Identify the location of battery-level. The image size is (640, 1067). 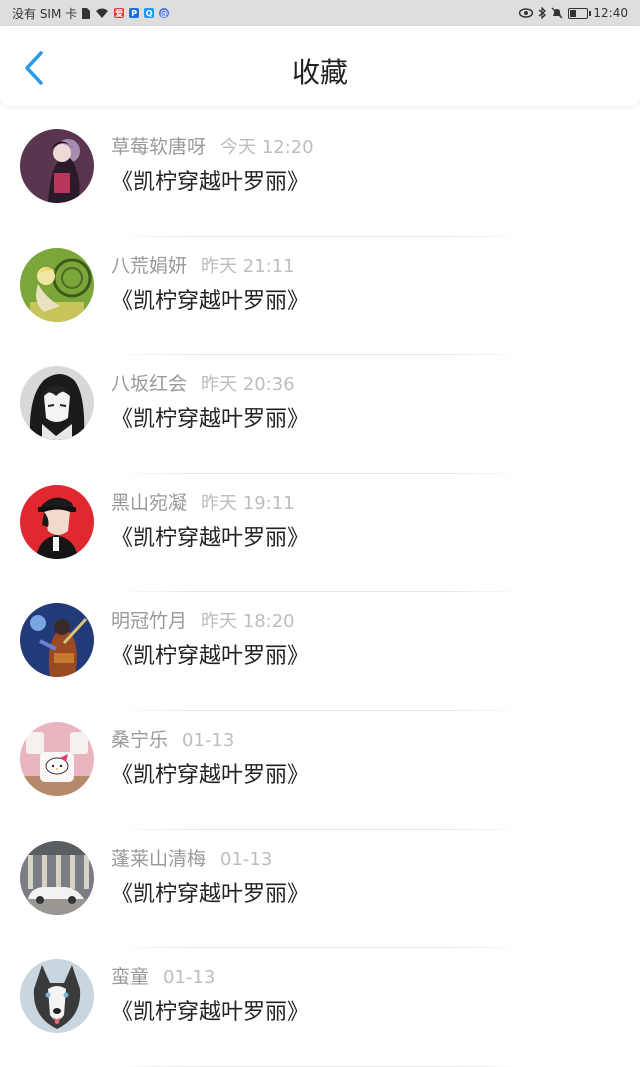
(573, 13).